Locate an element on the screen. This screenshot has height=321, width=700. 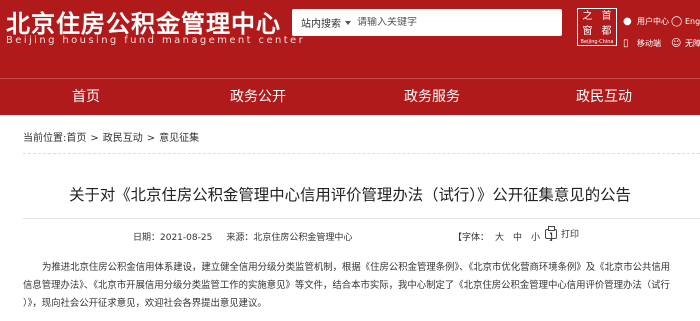
font-size-small: 小 is located at coordinates (535, 238).